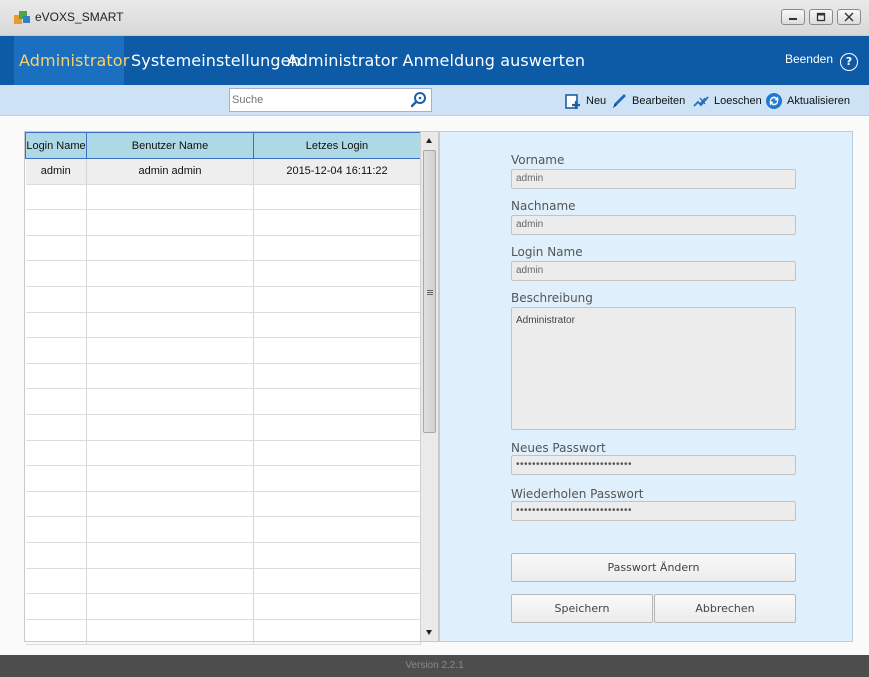  What do you see at coordinates (653, 567) in the screenshot?
I see `change-password-button: Passwort Ändern` at bounding box center [653, 567].